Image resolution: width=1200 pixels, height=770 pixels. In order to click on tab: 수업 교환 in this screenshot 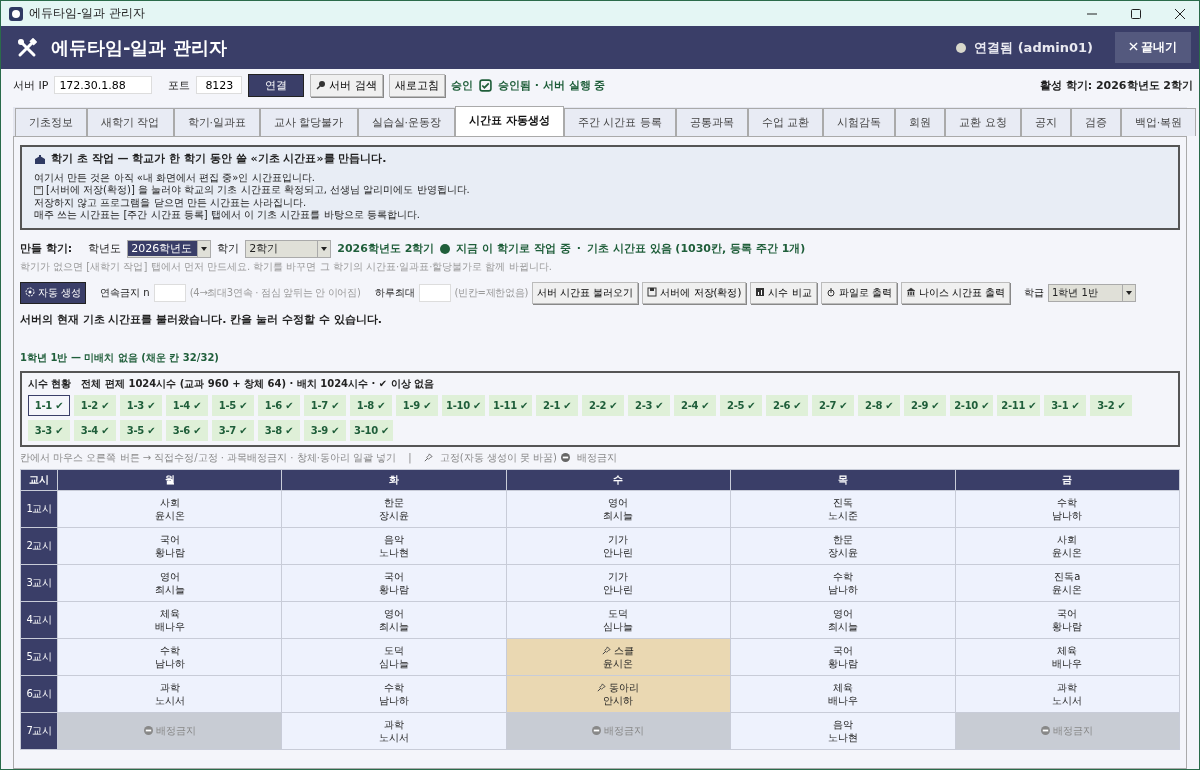, I will do `click(785, 122)`.